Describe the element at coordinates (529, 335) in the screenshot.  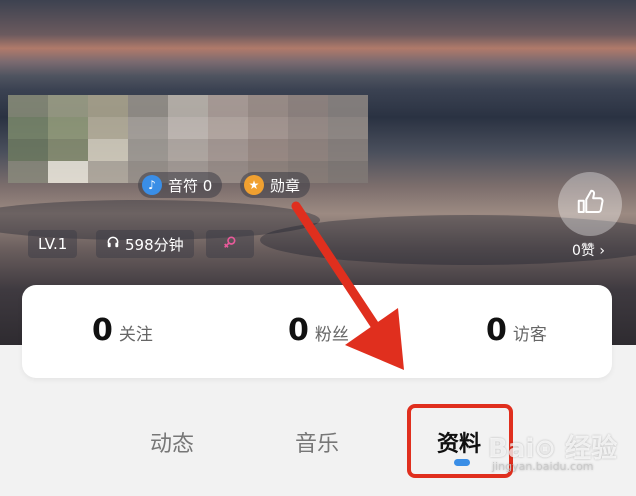
I see `stat-label: 访客` at that location.